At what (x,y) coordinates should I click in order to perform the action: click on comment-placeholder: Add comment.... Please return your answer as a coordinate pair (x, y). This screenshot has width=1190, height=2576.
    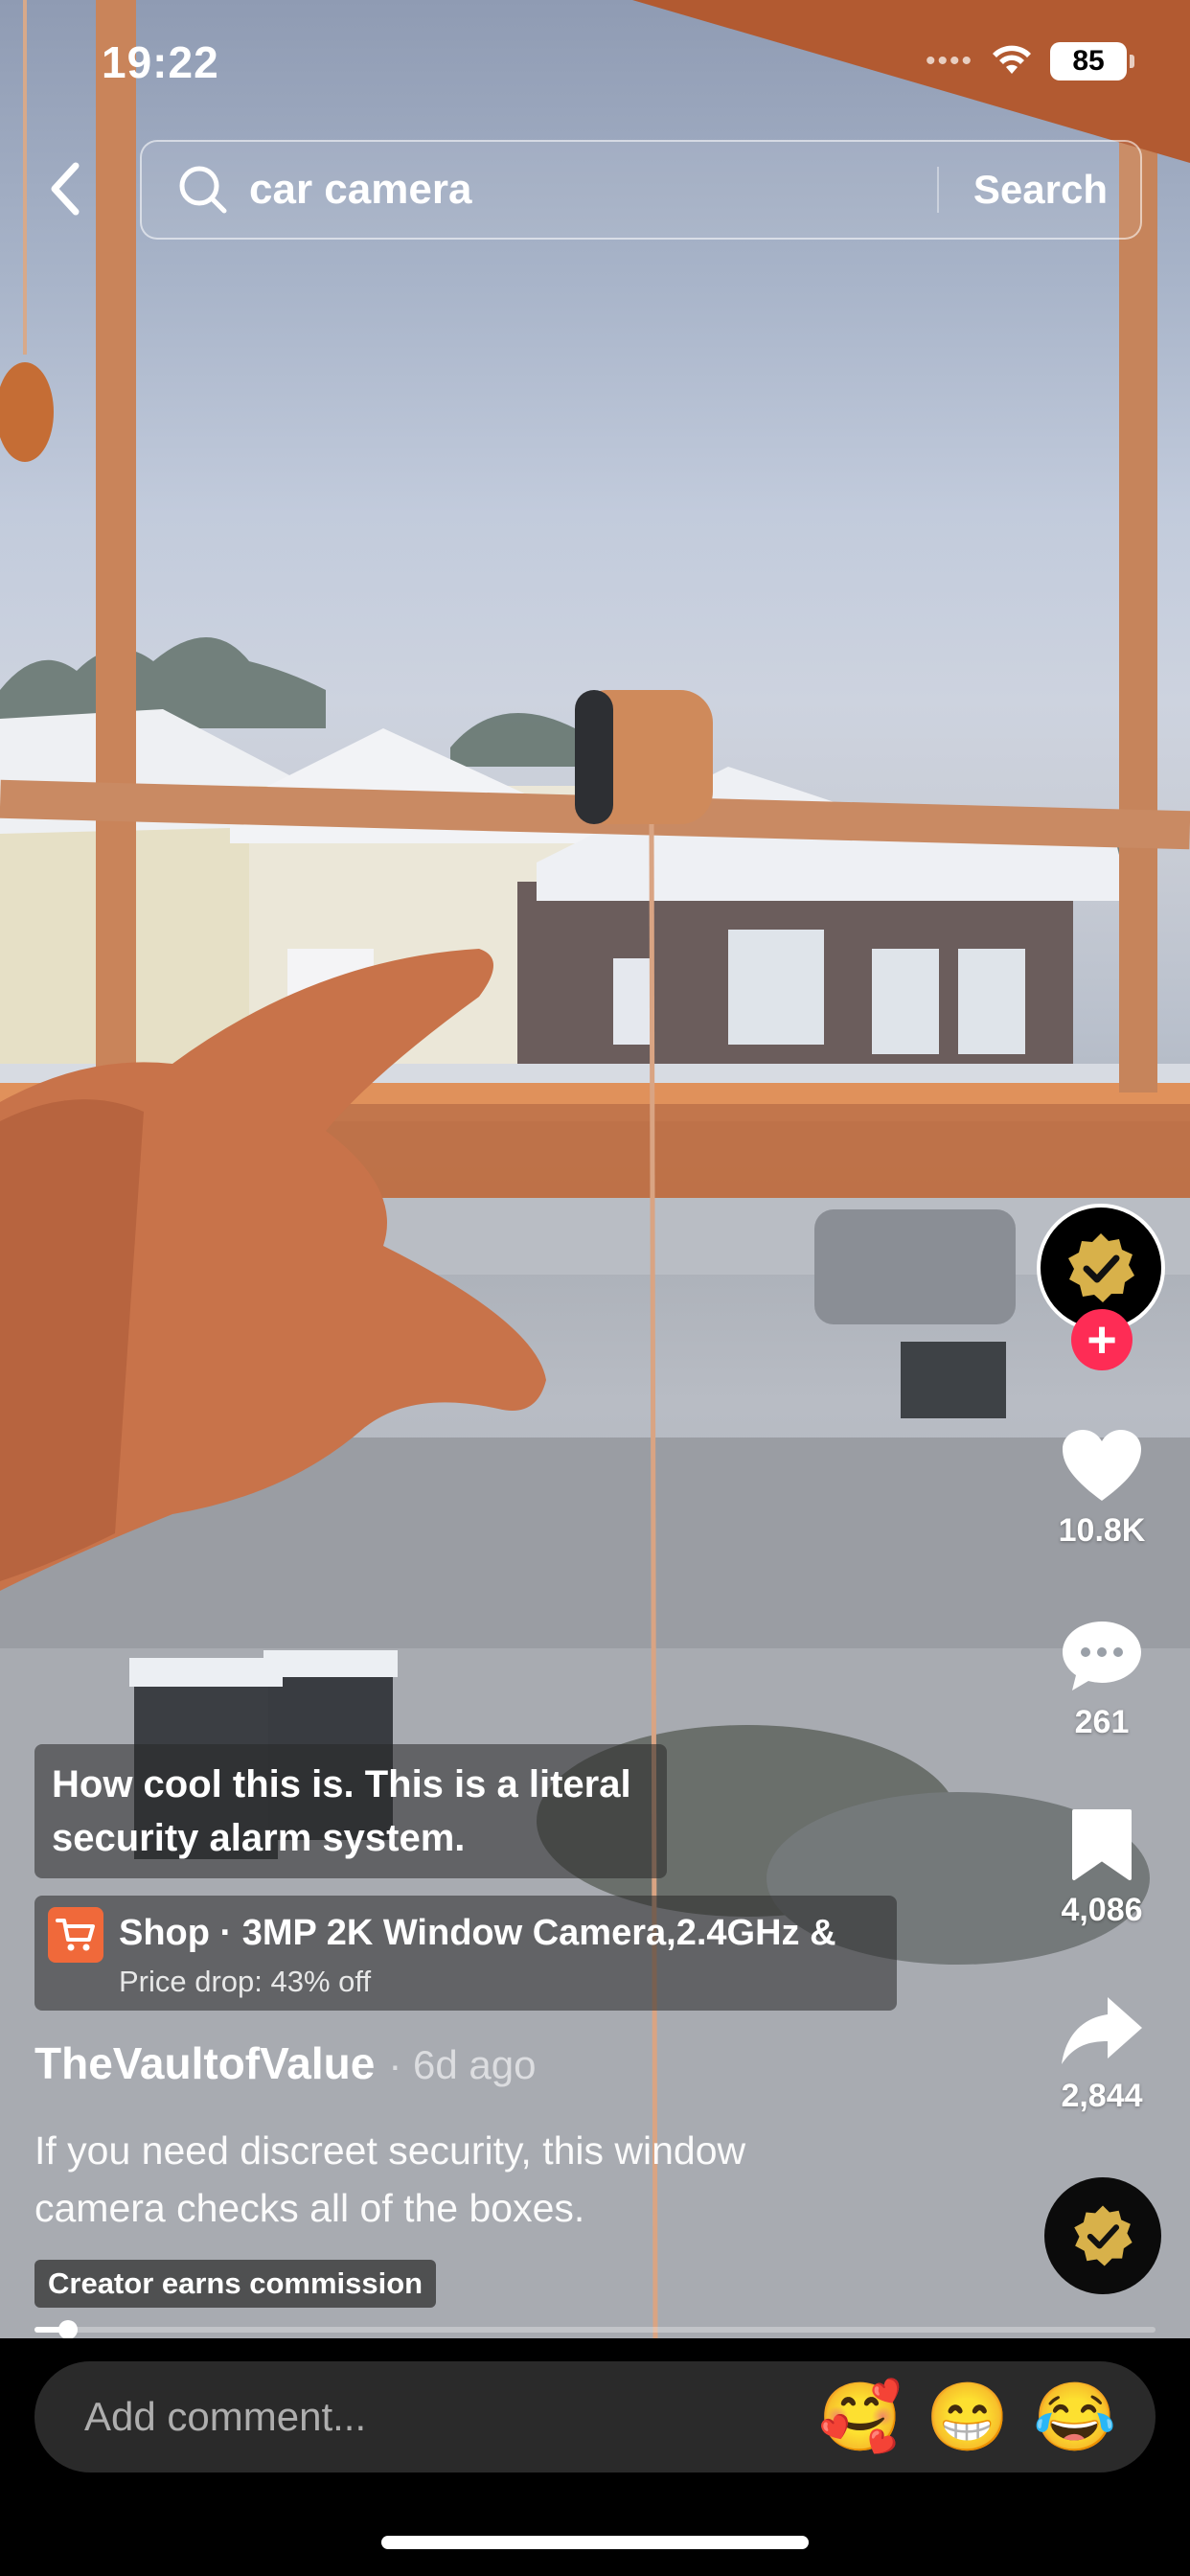
    Looking at the image, I should click on (226, 2416).